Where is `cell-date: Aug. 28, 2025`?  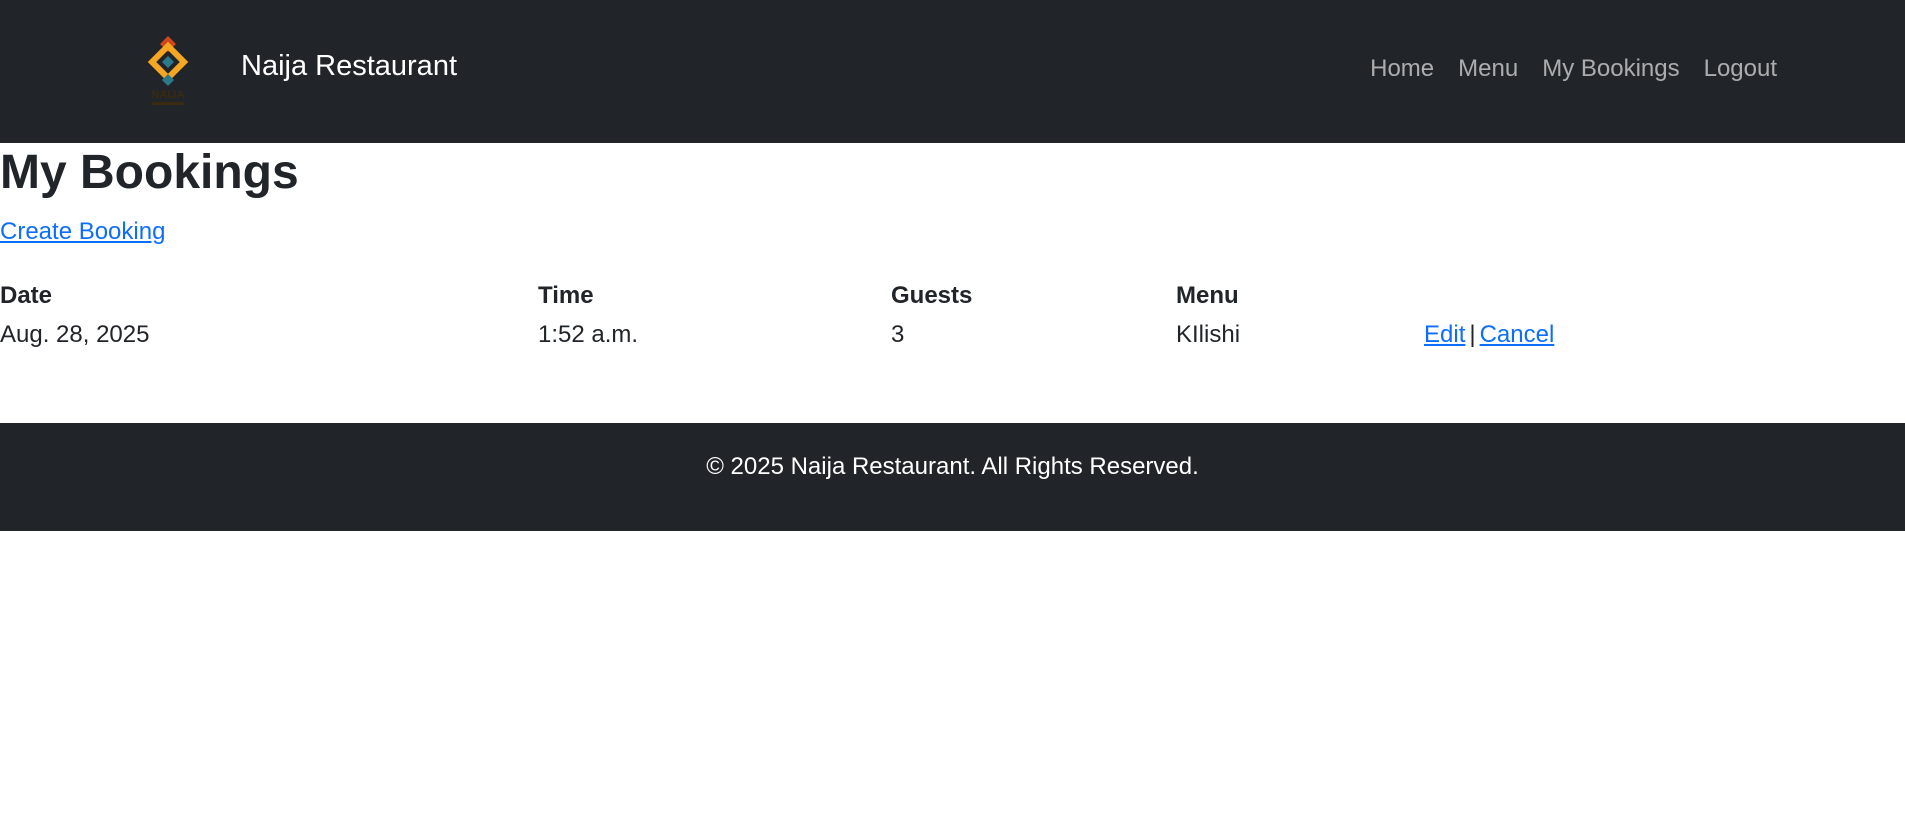
cell-date: Aug. 28, 2025 is located at coordinates (75, 334).